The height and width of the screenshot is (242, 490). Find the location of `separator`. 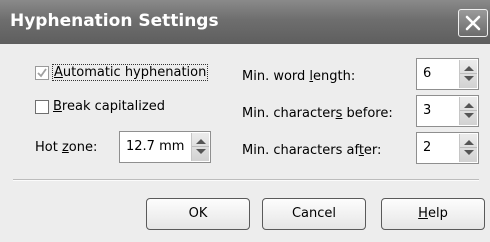

separator is located at coordinates (246, 180).